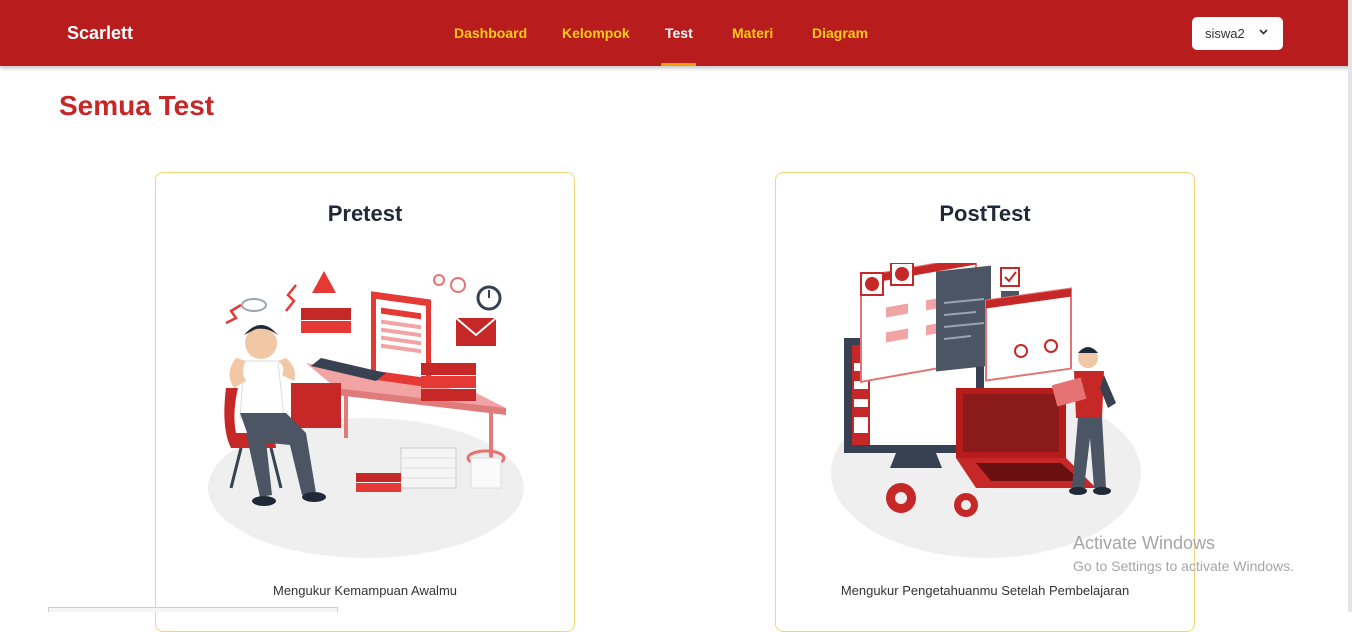 This screenshot has height=632, width=1352. I want to click on bottom-taskbar-edge, so click(193, 609).